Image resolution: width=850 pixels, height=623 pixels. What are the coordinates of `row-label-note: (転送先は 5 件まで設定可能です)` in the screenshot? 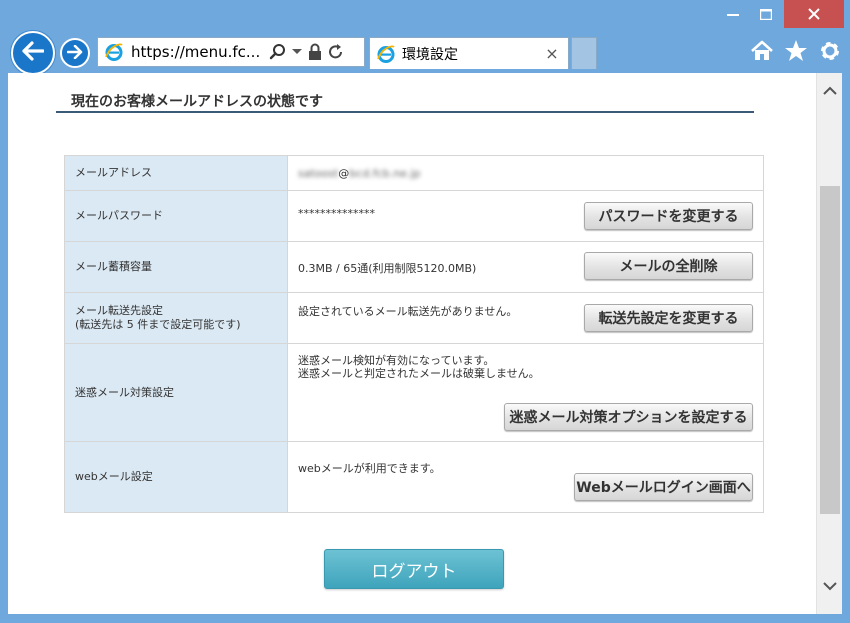 It's located at (158, 324).